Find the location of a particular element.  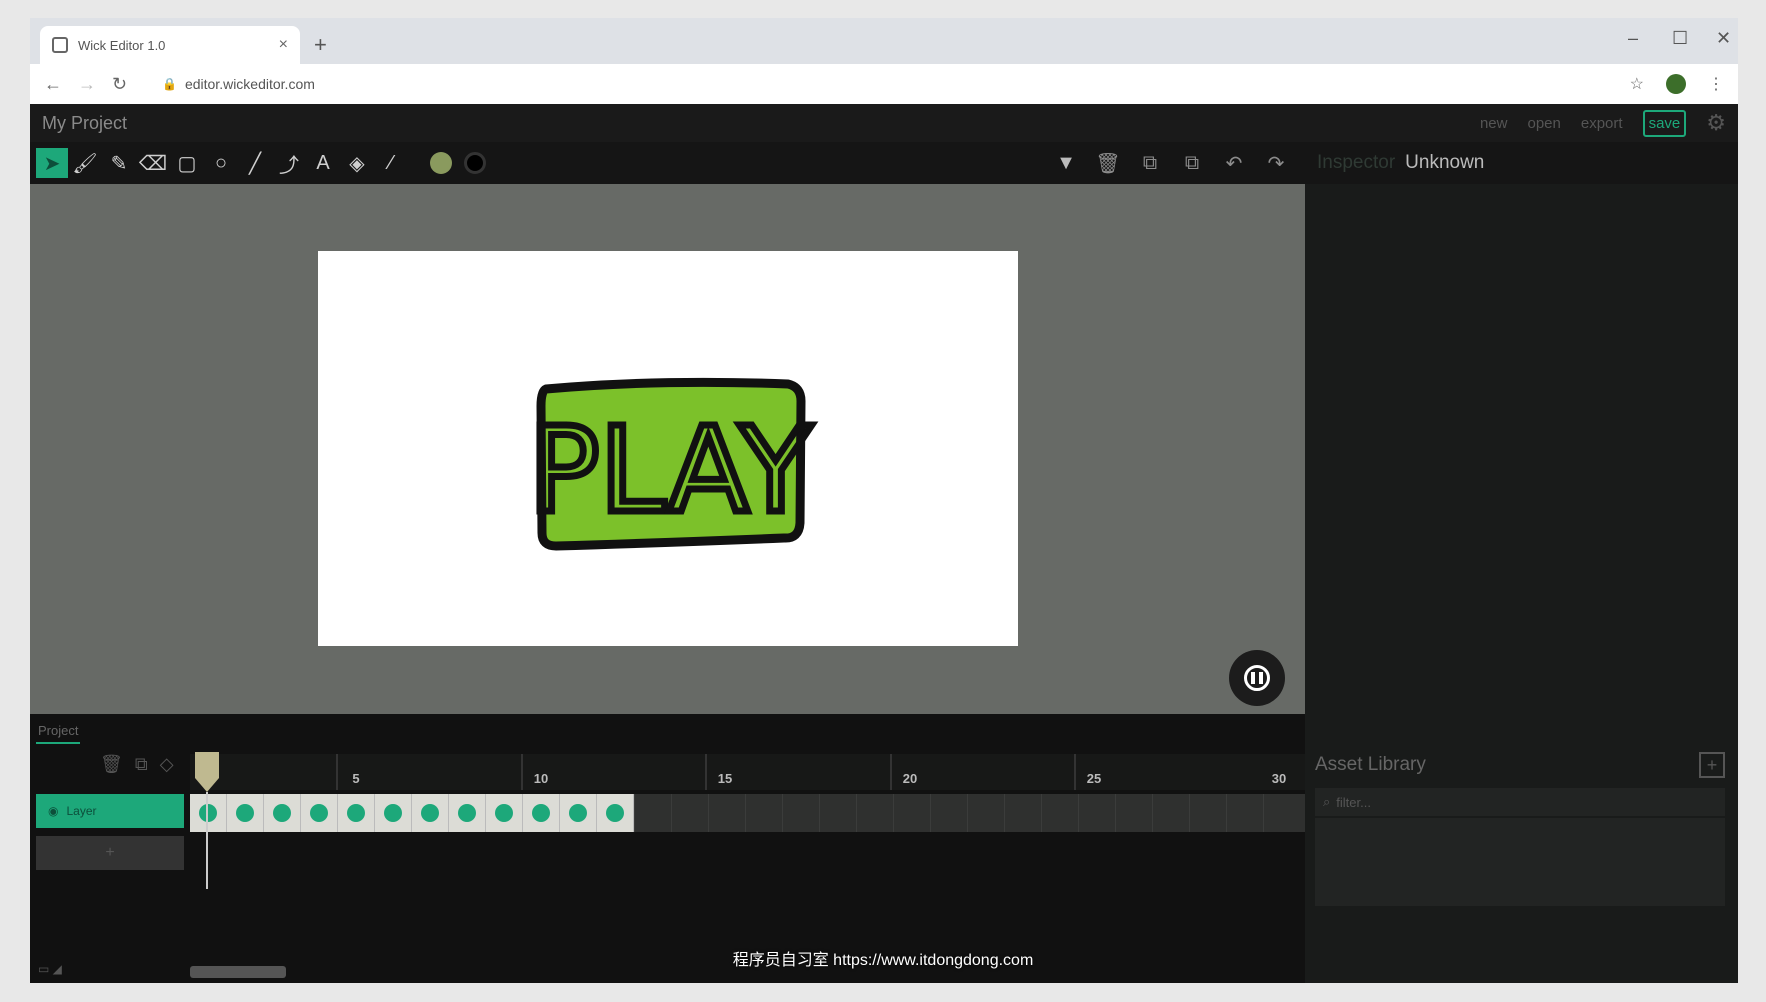

canvas-actions: ▼ 🗑 ⧉ ⧉ ↶ ↷ is located at coordinates (1171, 163).